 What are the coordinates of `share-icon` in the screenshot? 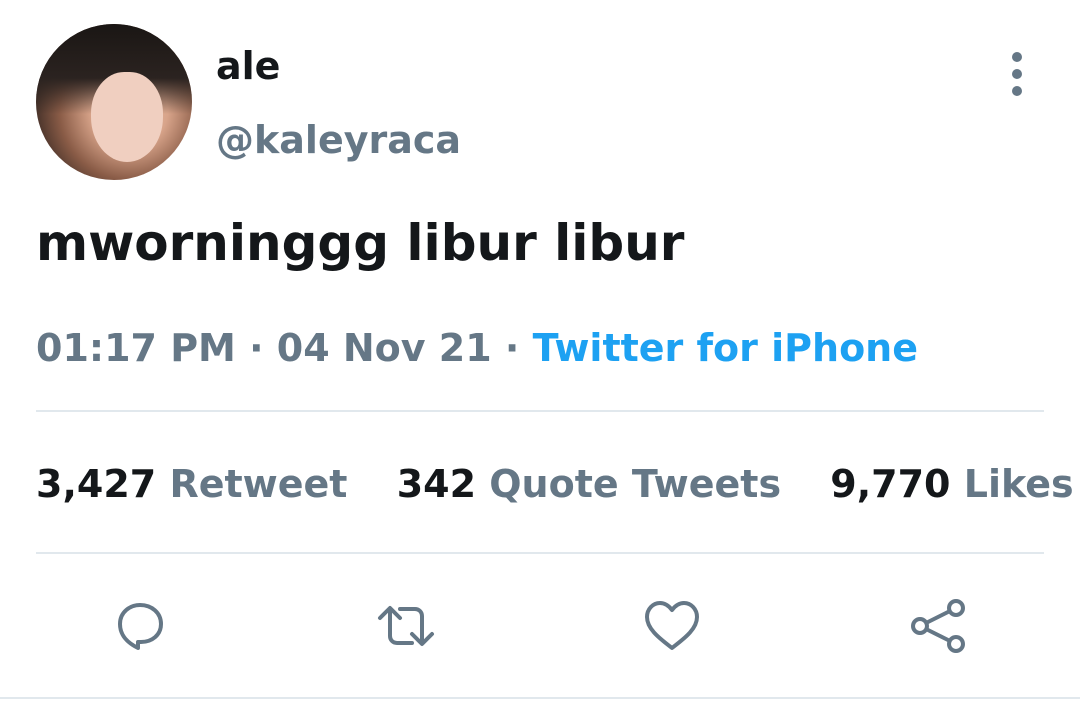 It's located at (938, 626).